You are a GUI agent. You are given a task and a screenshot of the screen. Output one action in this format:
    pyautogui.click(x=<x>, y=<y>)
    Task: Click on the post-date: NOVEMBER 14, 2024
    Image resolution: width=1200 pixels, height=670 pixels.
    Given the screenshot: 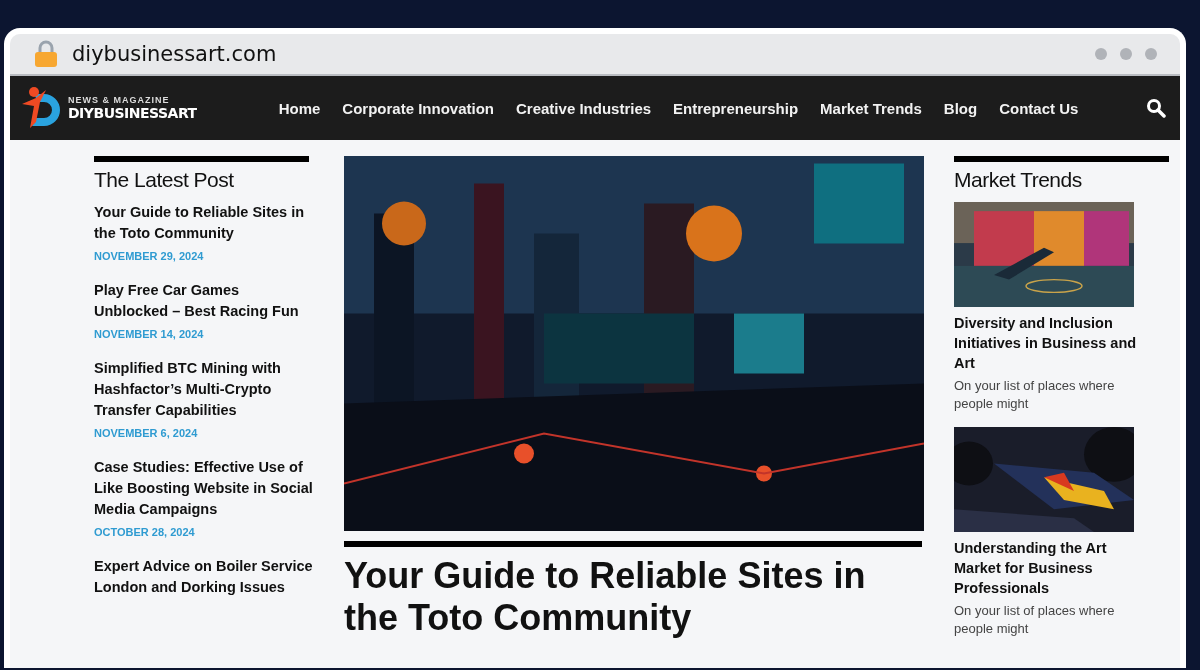 What is the action you would take?
    pyautogui.click(x=149, y=334)
    